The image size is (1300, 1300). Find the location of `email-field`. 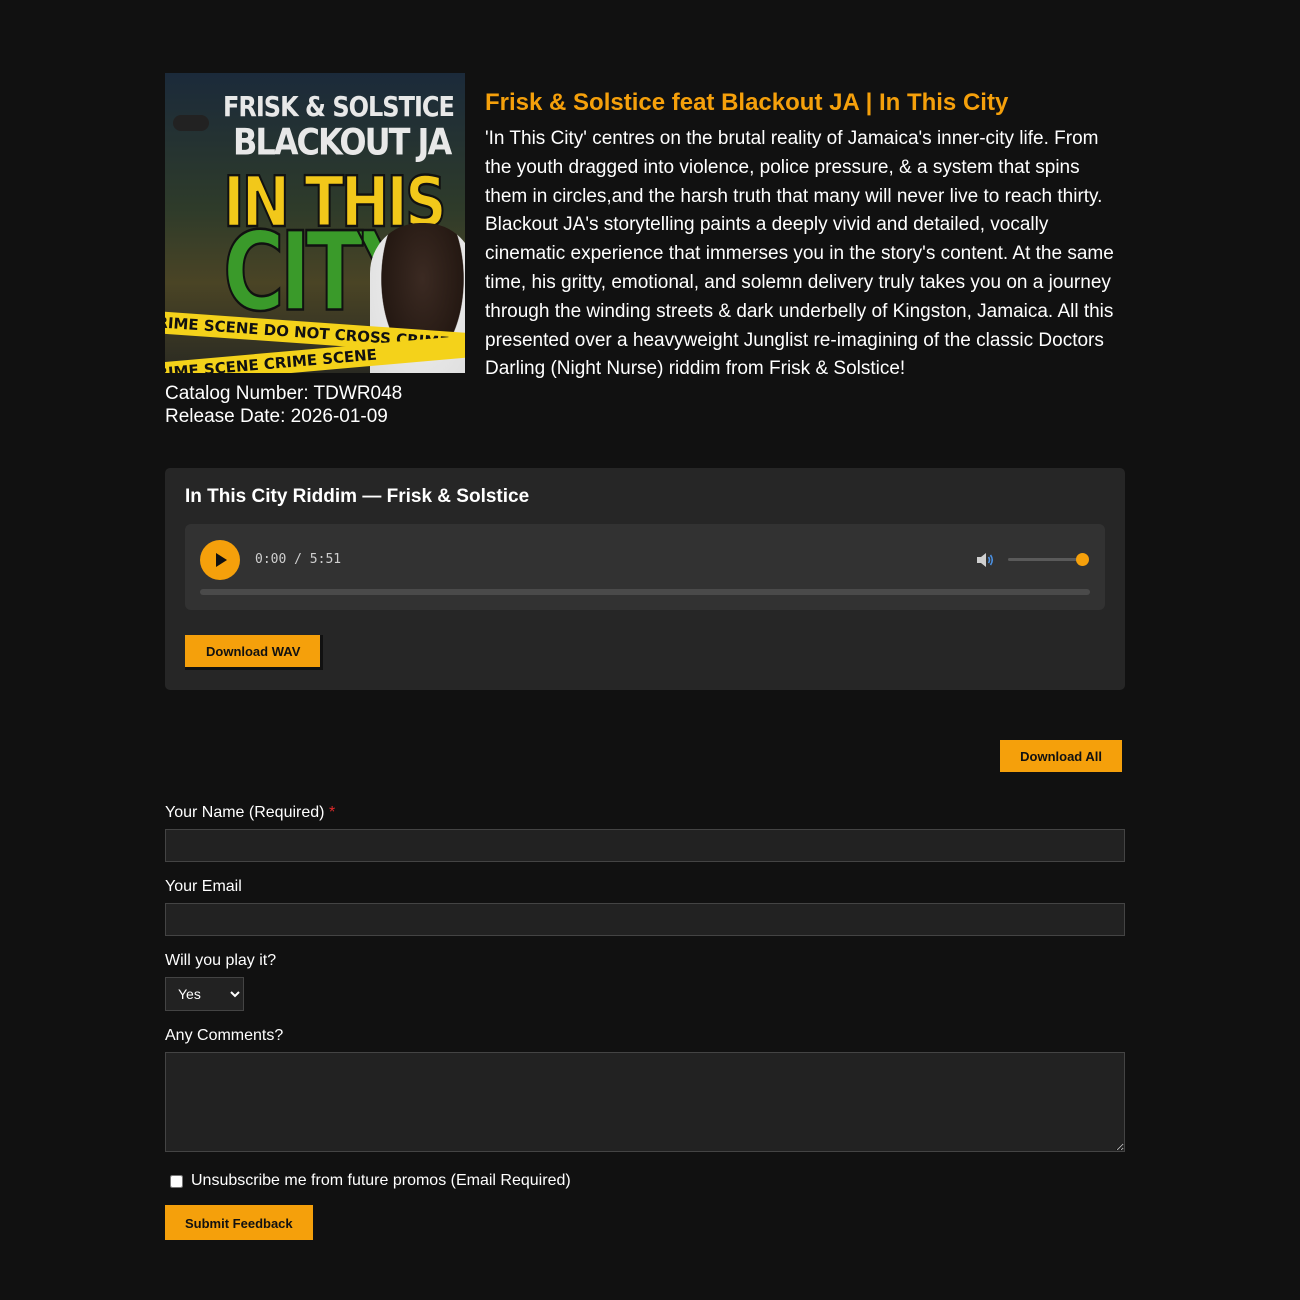

email-field is located at coordinates (645, 919).